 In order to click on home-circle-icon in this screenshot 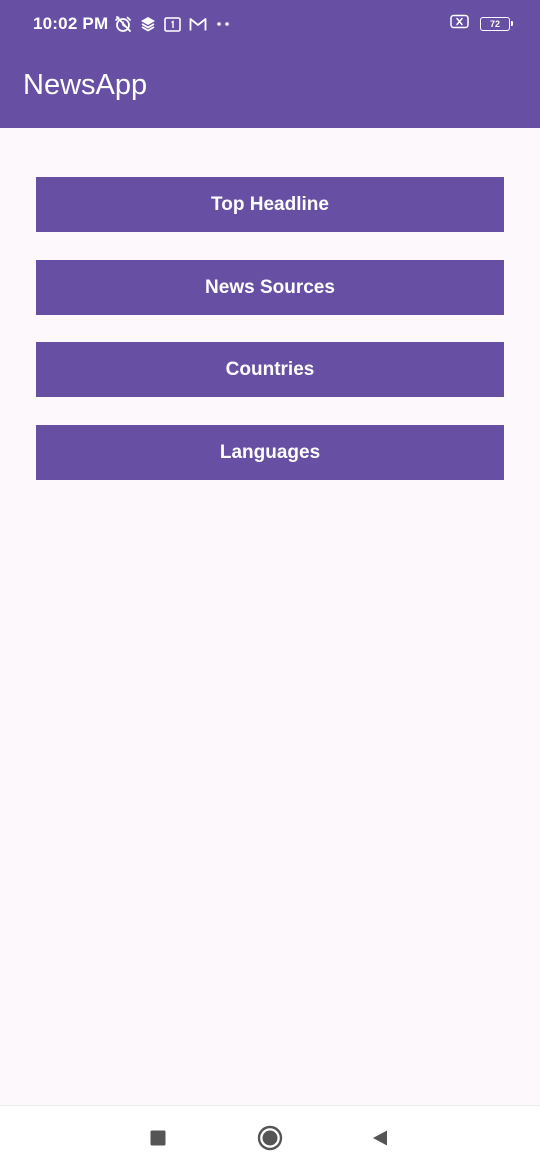, I will do `click(270, 1138)`.